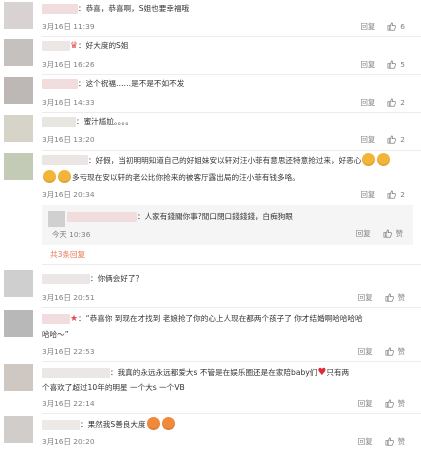 The image size is (421, 450). What do you see at coordinates (71, 234) in the screenshot?
I see `timestamp: 今天 10:36` at bounding box center [71, 234].